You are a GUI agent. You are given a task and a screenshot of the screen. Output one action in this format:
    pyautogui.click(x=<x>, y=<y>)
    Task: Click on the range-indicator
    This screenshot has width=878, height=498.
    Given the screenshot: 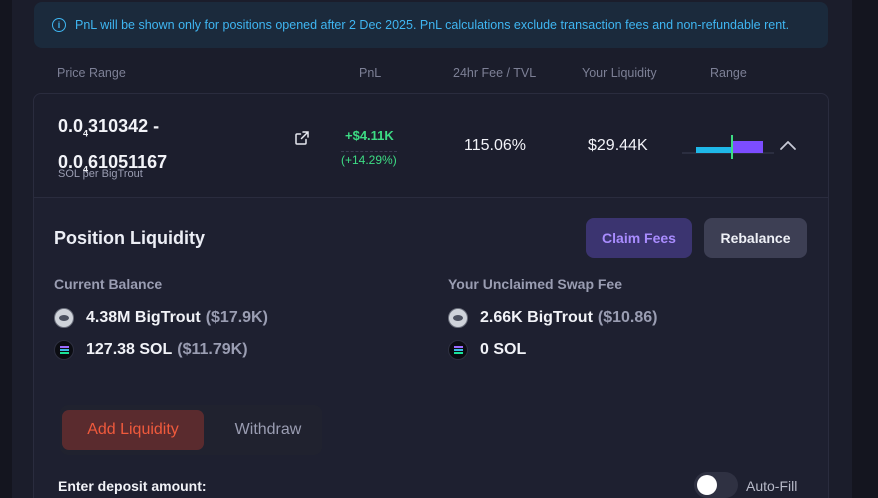 What is the action you would take?
    pyautogui.click(x=728, y=147)
    